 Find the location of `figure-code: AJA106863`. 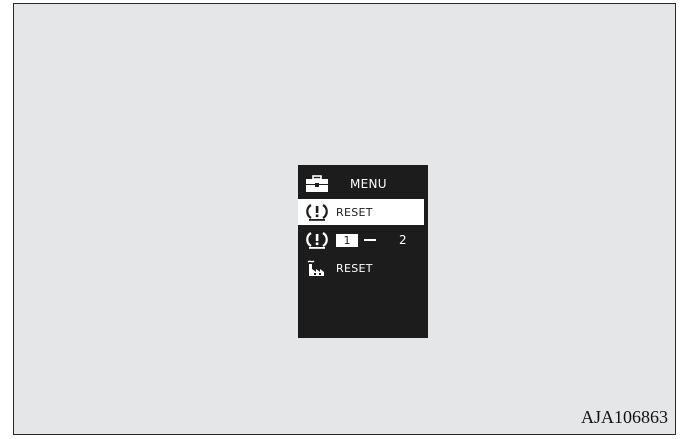

figure-code: AJA106863 is located at coordinates (624, 417).